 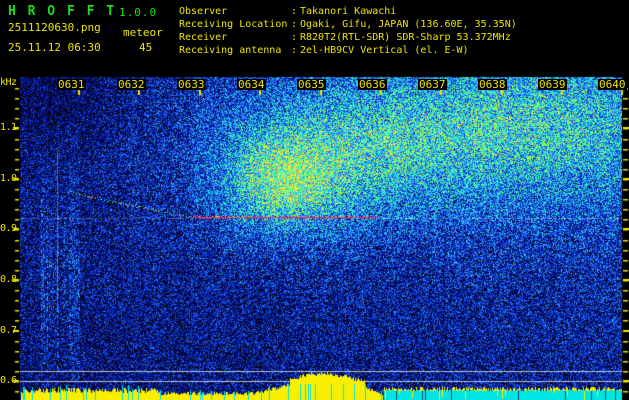 What do you see at coordinates (432, 84) in the screenshot?
I see `time-tick-label: 0637` at bounding box center [432, 84].